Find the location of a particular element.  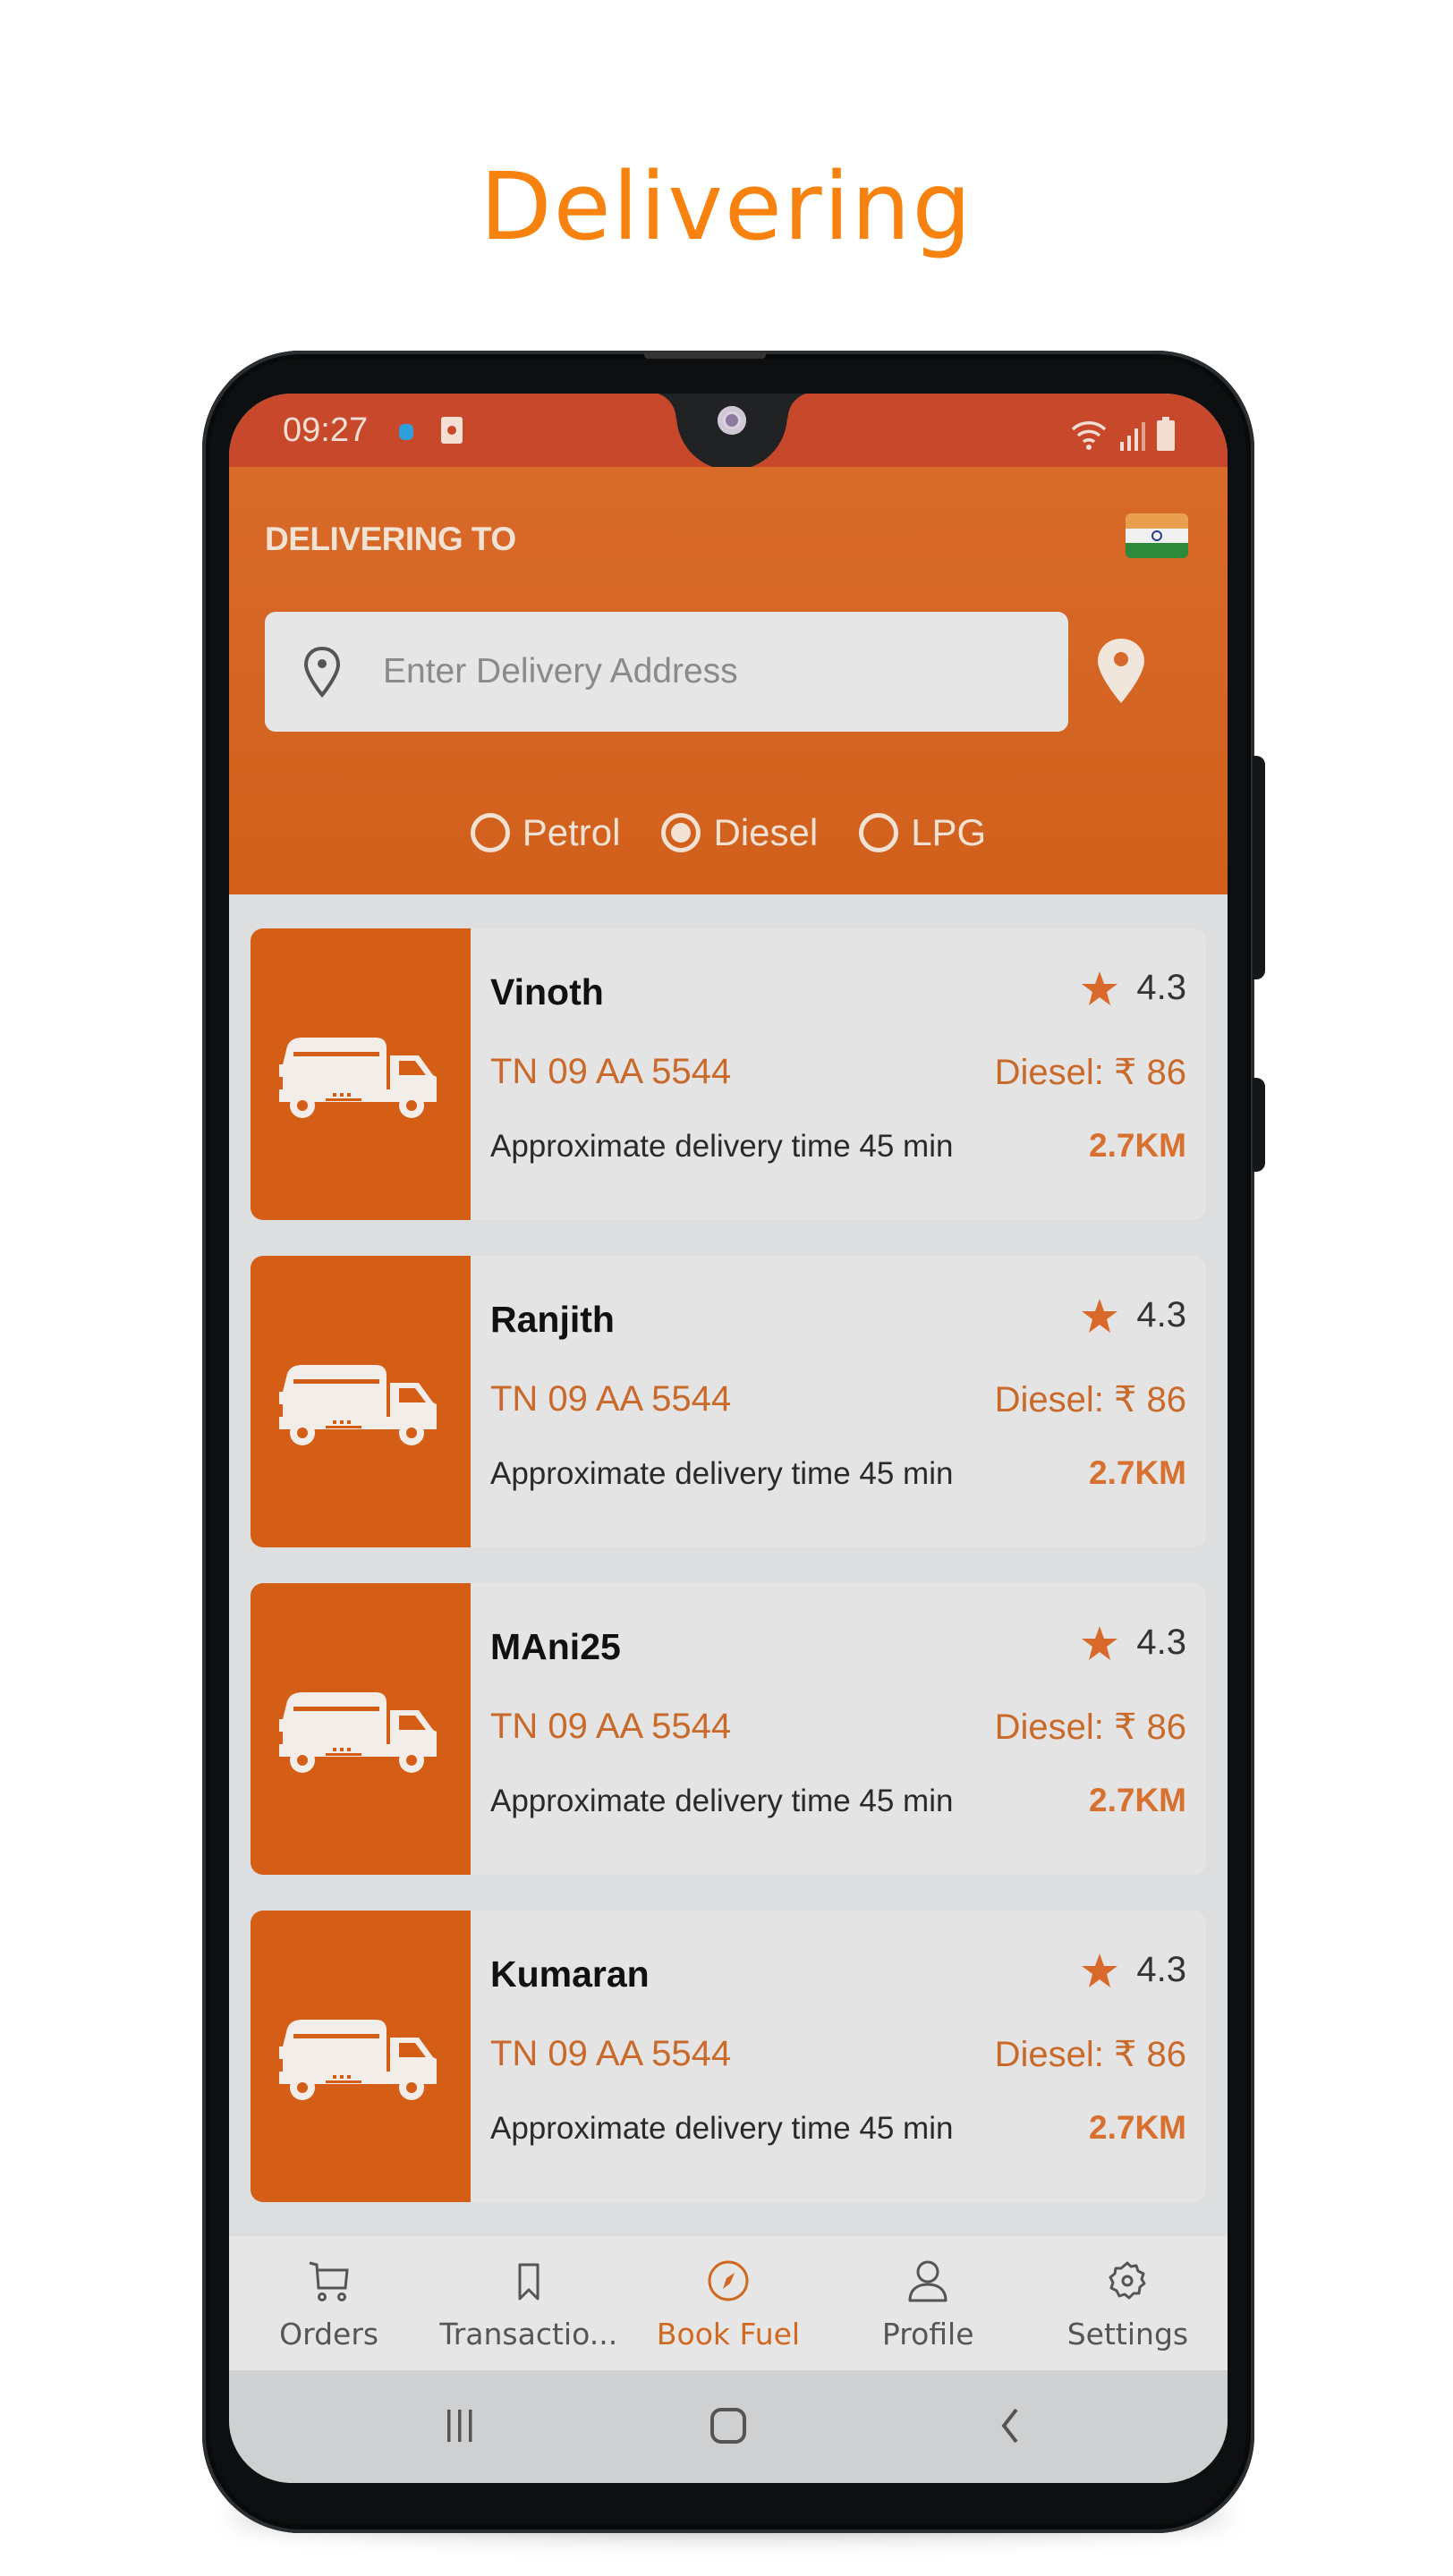

recent-apps-button is located at coordinates (460, 2426).